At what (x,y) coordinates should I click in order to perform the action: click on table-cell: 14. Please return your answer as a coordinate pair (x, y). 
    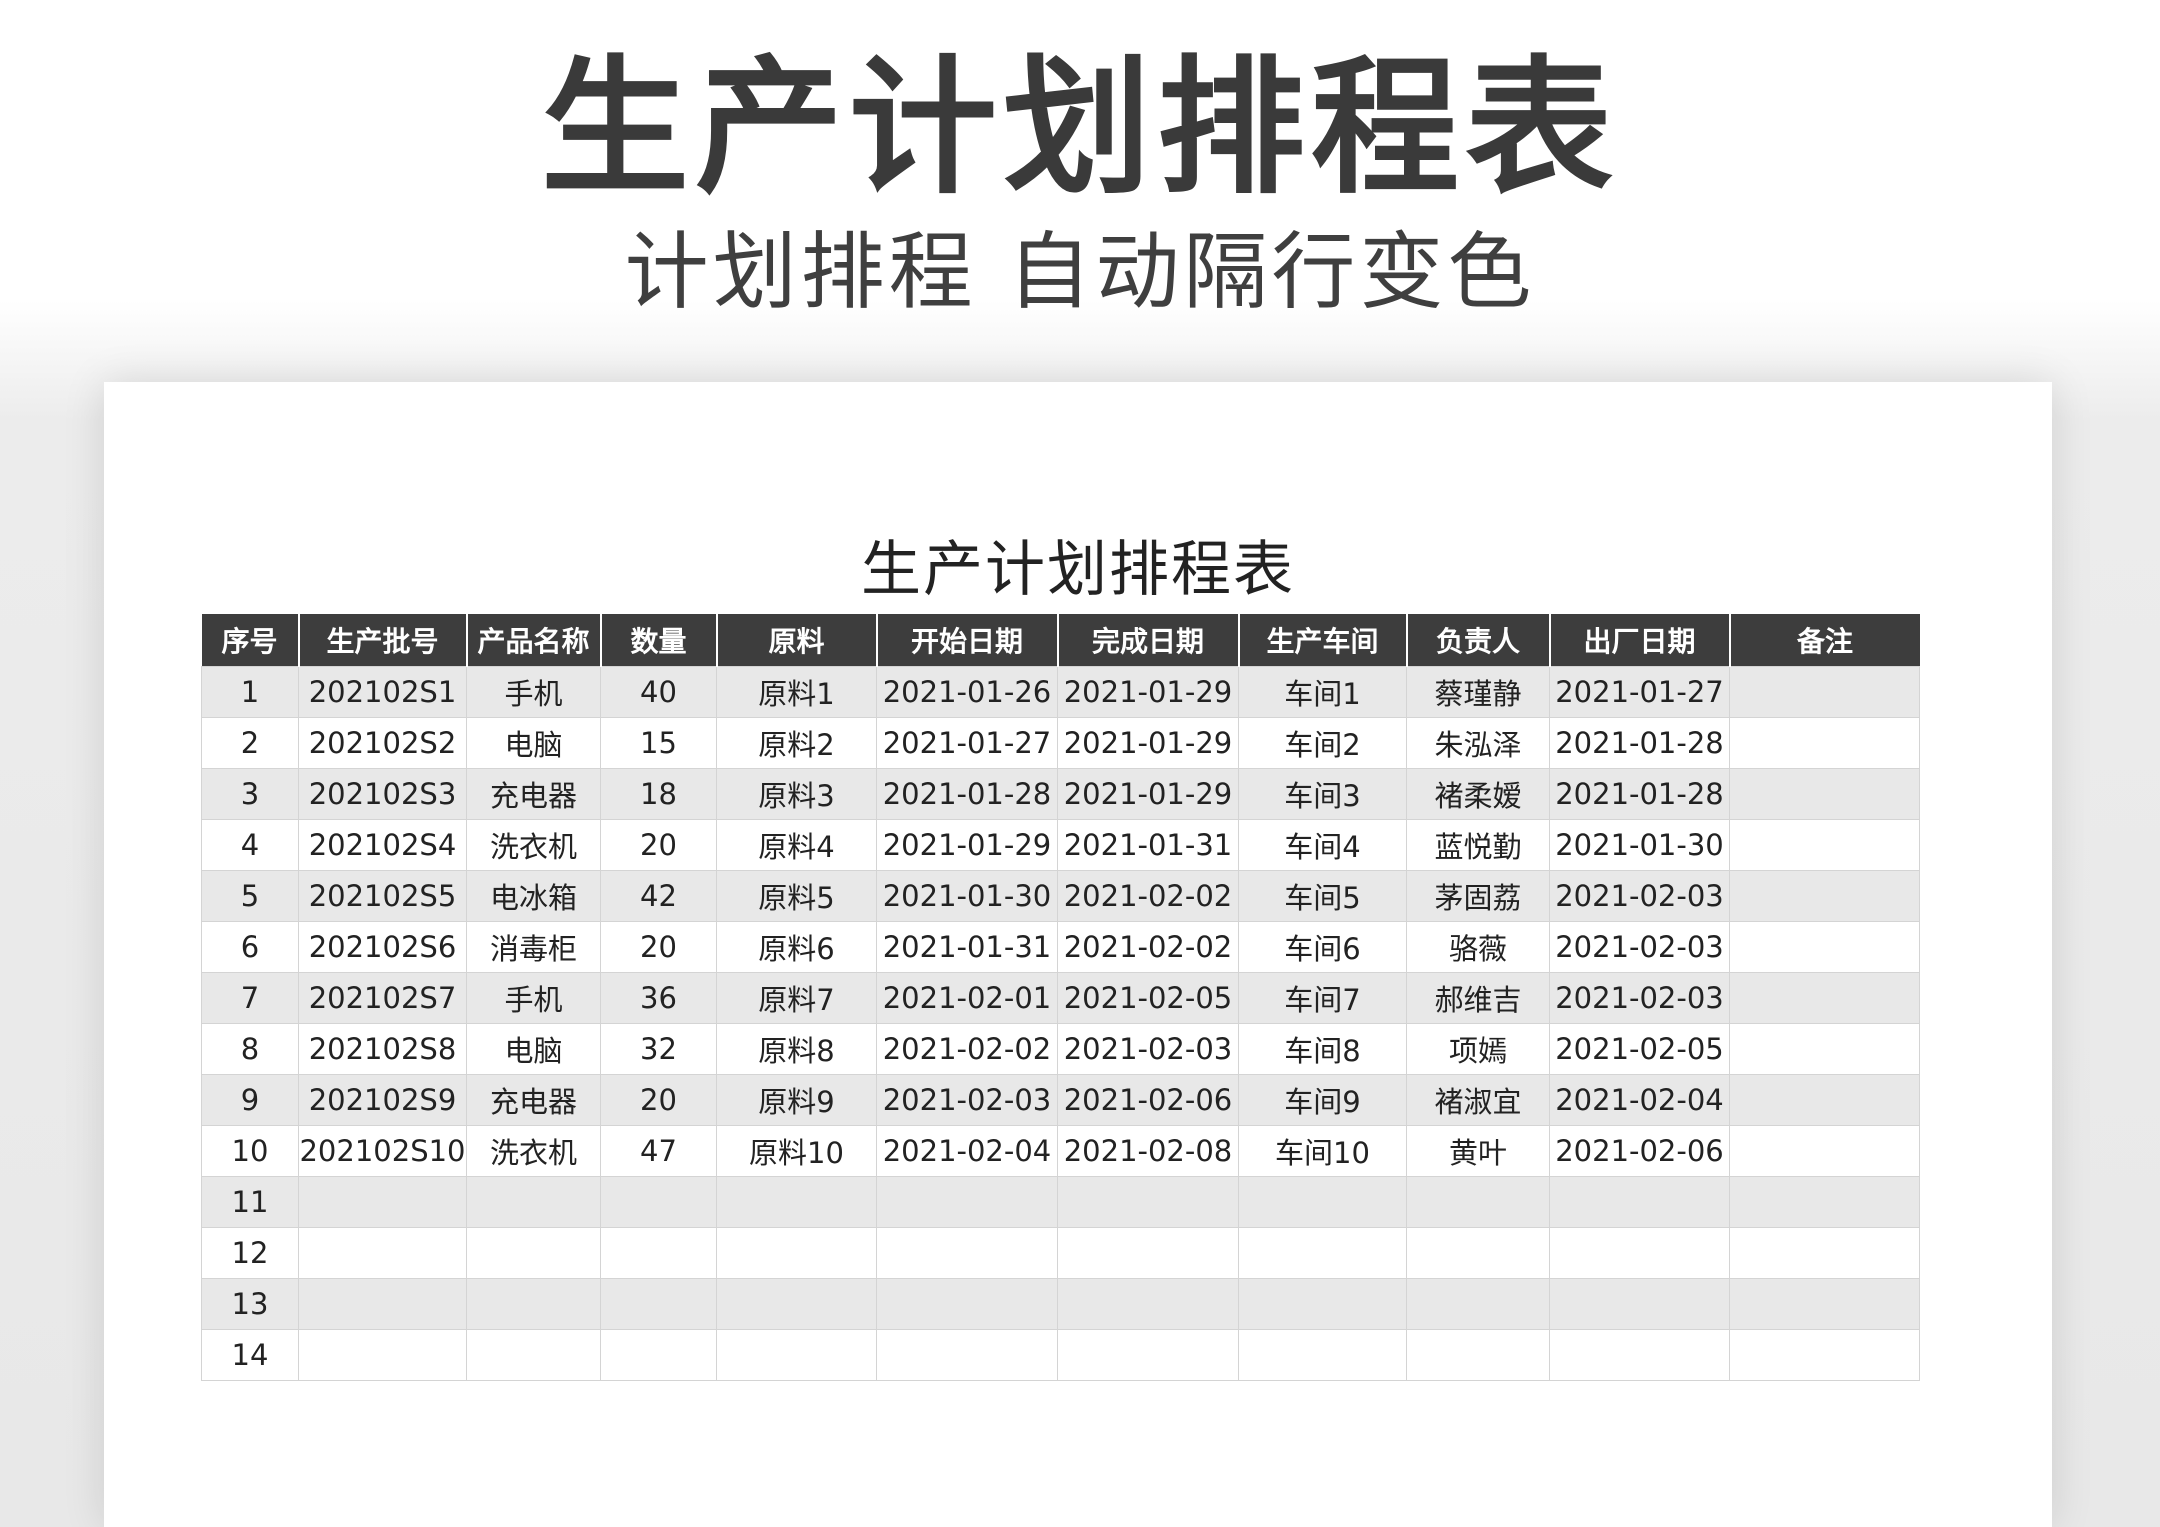
    Looking at the image, I should click on (250, 1355).